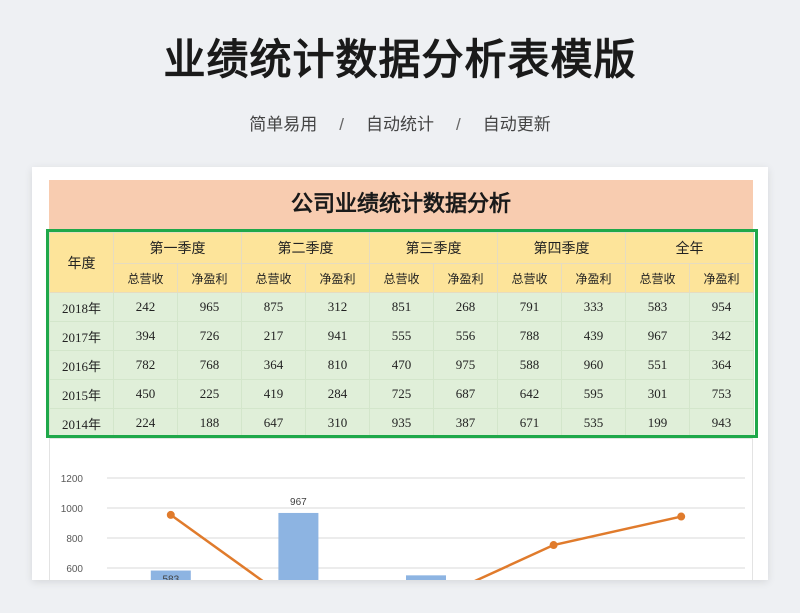 The image size is (800, 613). Describe the element at coordinates (81, 307) in the screenshot. I see `year-cell: 2018年` at that location.